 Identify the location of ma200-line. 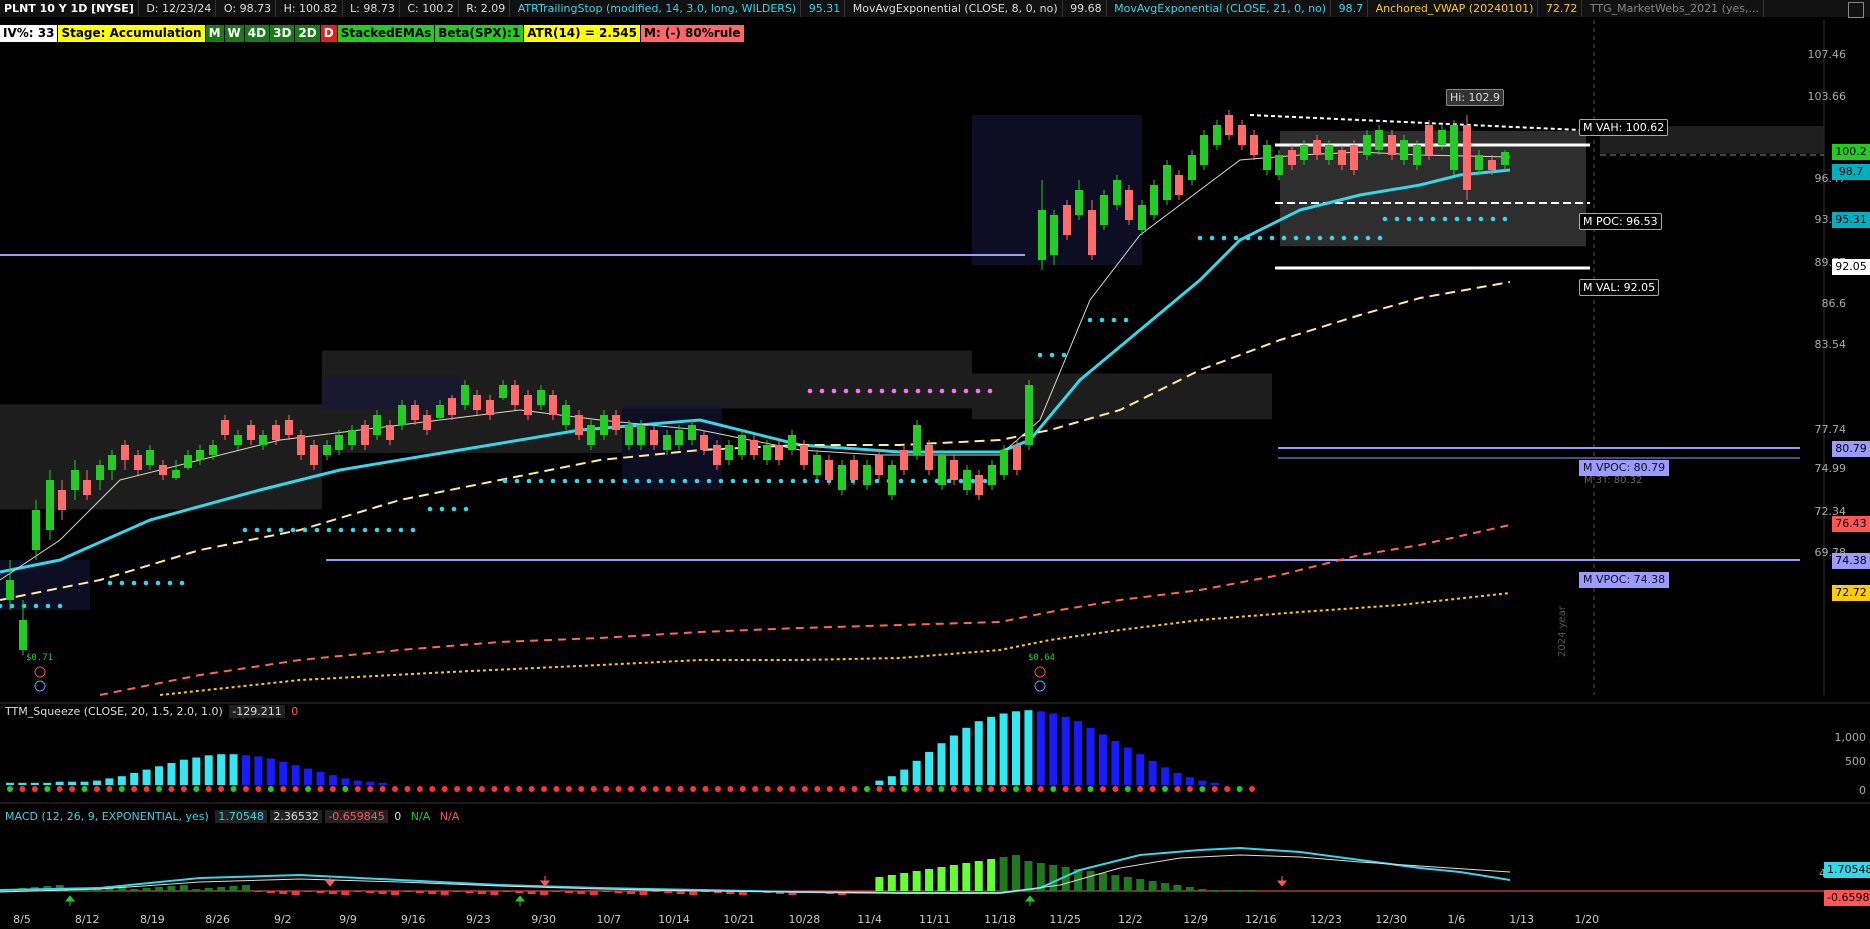
(805, 610).